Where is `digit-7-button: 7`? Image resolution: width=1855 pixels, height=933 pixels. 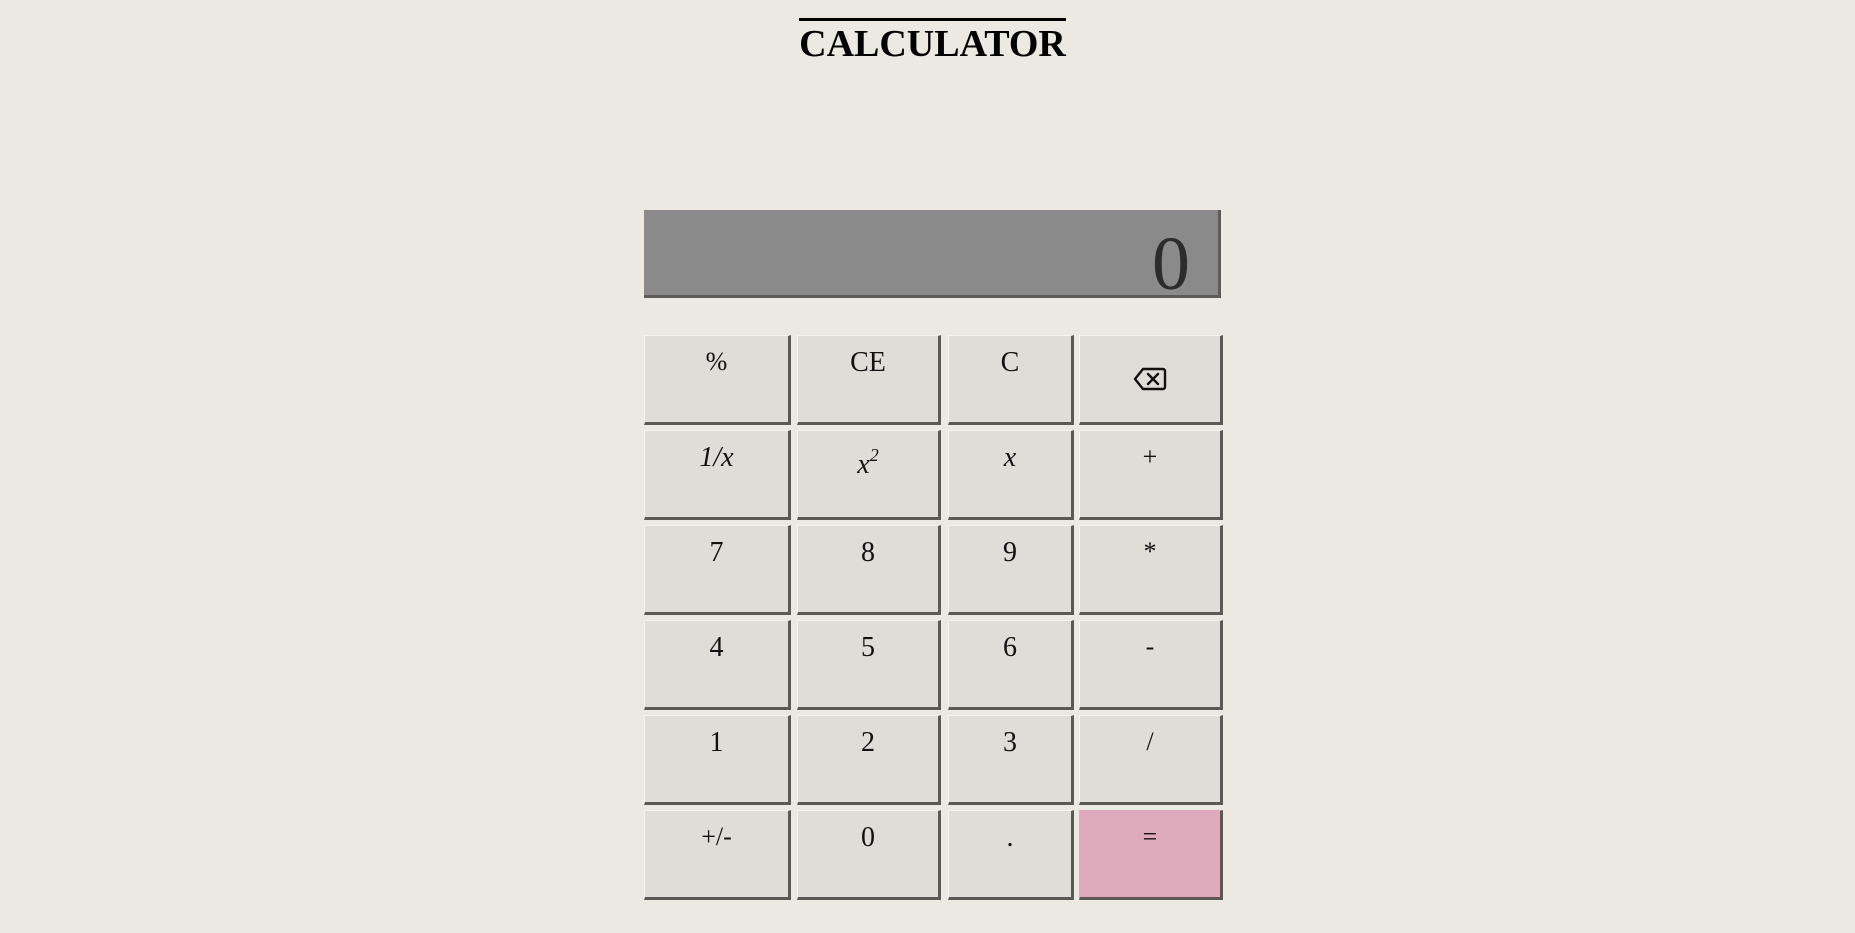
digit-7-button: 7 is located at coordinates (717, 570).